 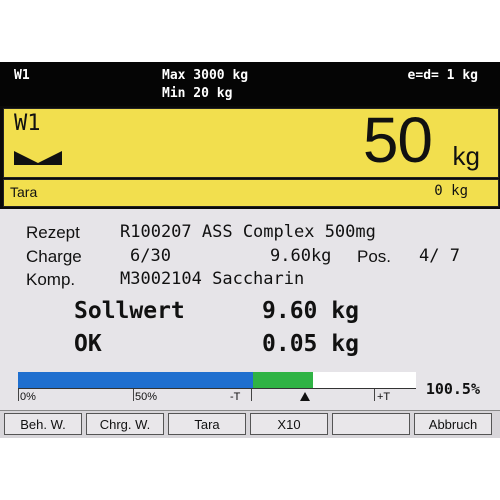 I want to click on progress-fill-blue, so click(x=135, y=380).